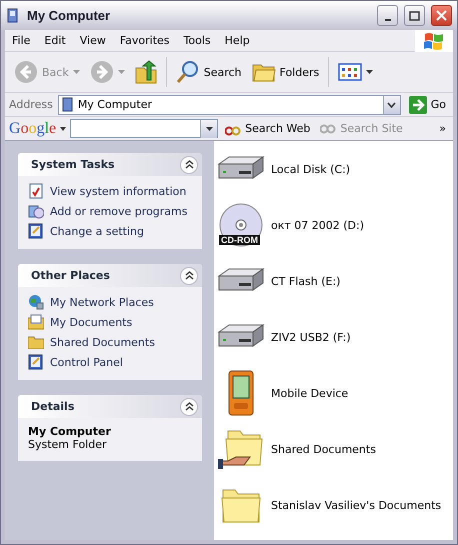 This screenshot has height=545, width=458. I want to click on minimize-button, so click(387, 15).